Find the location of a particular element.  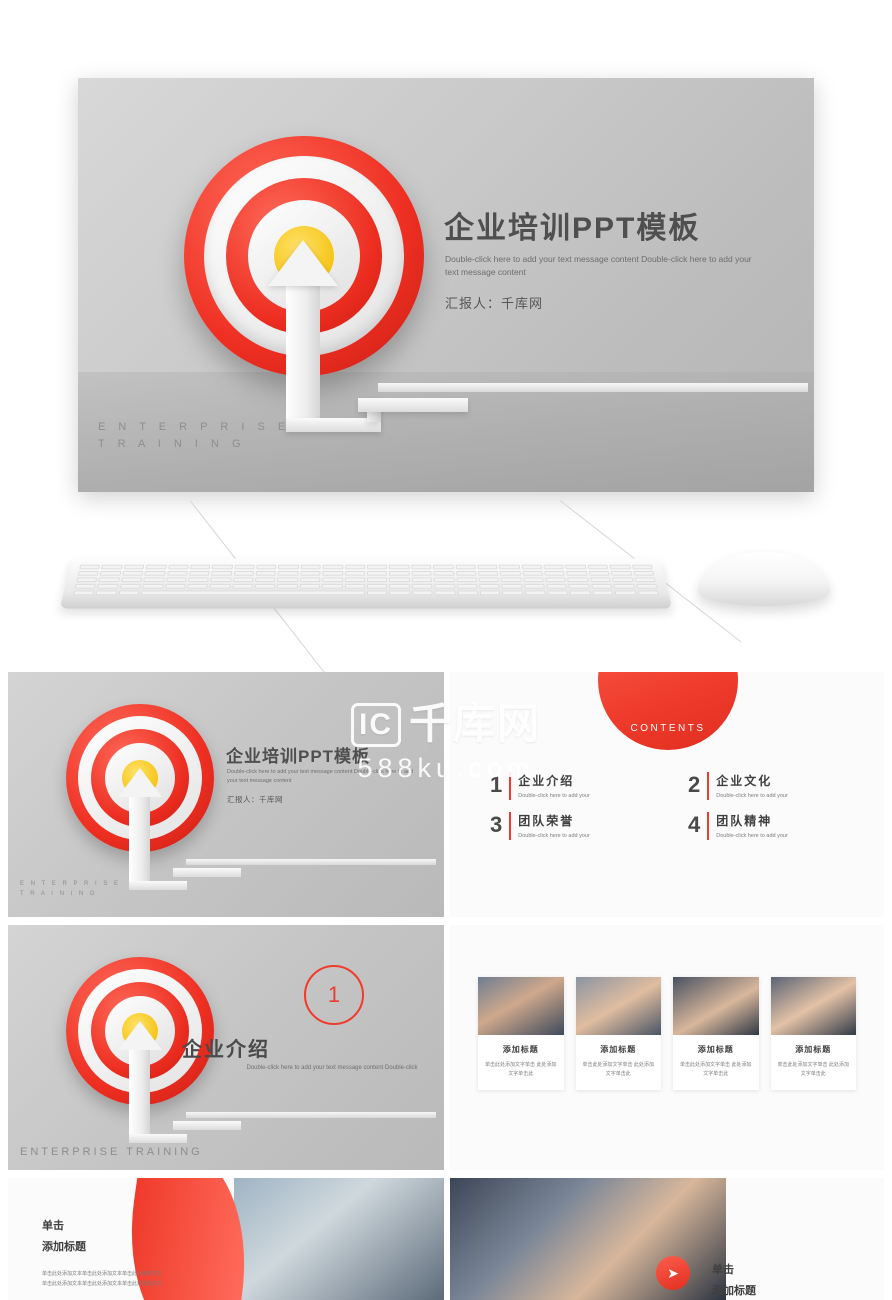

chapter-title: 企业介绍 is located at coordinates (226, 1050).